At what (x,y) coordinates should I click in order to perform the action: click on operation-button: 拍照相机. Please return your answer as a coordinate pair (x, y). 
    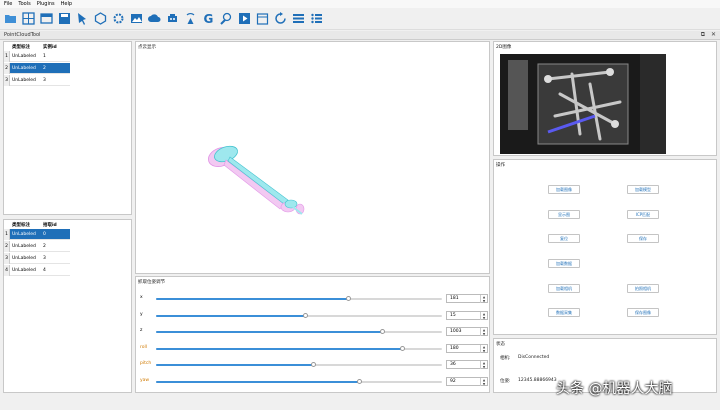
    Looking at the image, I should click on (643, 288).